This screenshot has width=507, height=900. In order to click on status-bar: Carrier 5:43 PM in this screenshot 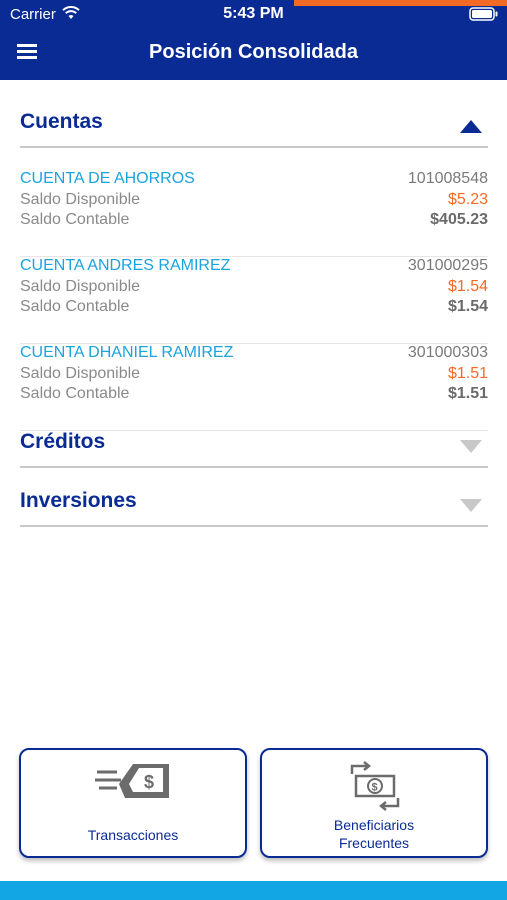, I will do `click(253, 14)`.